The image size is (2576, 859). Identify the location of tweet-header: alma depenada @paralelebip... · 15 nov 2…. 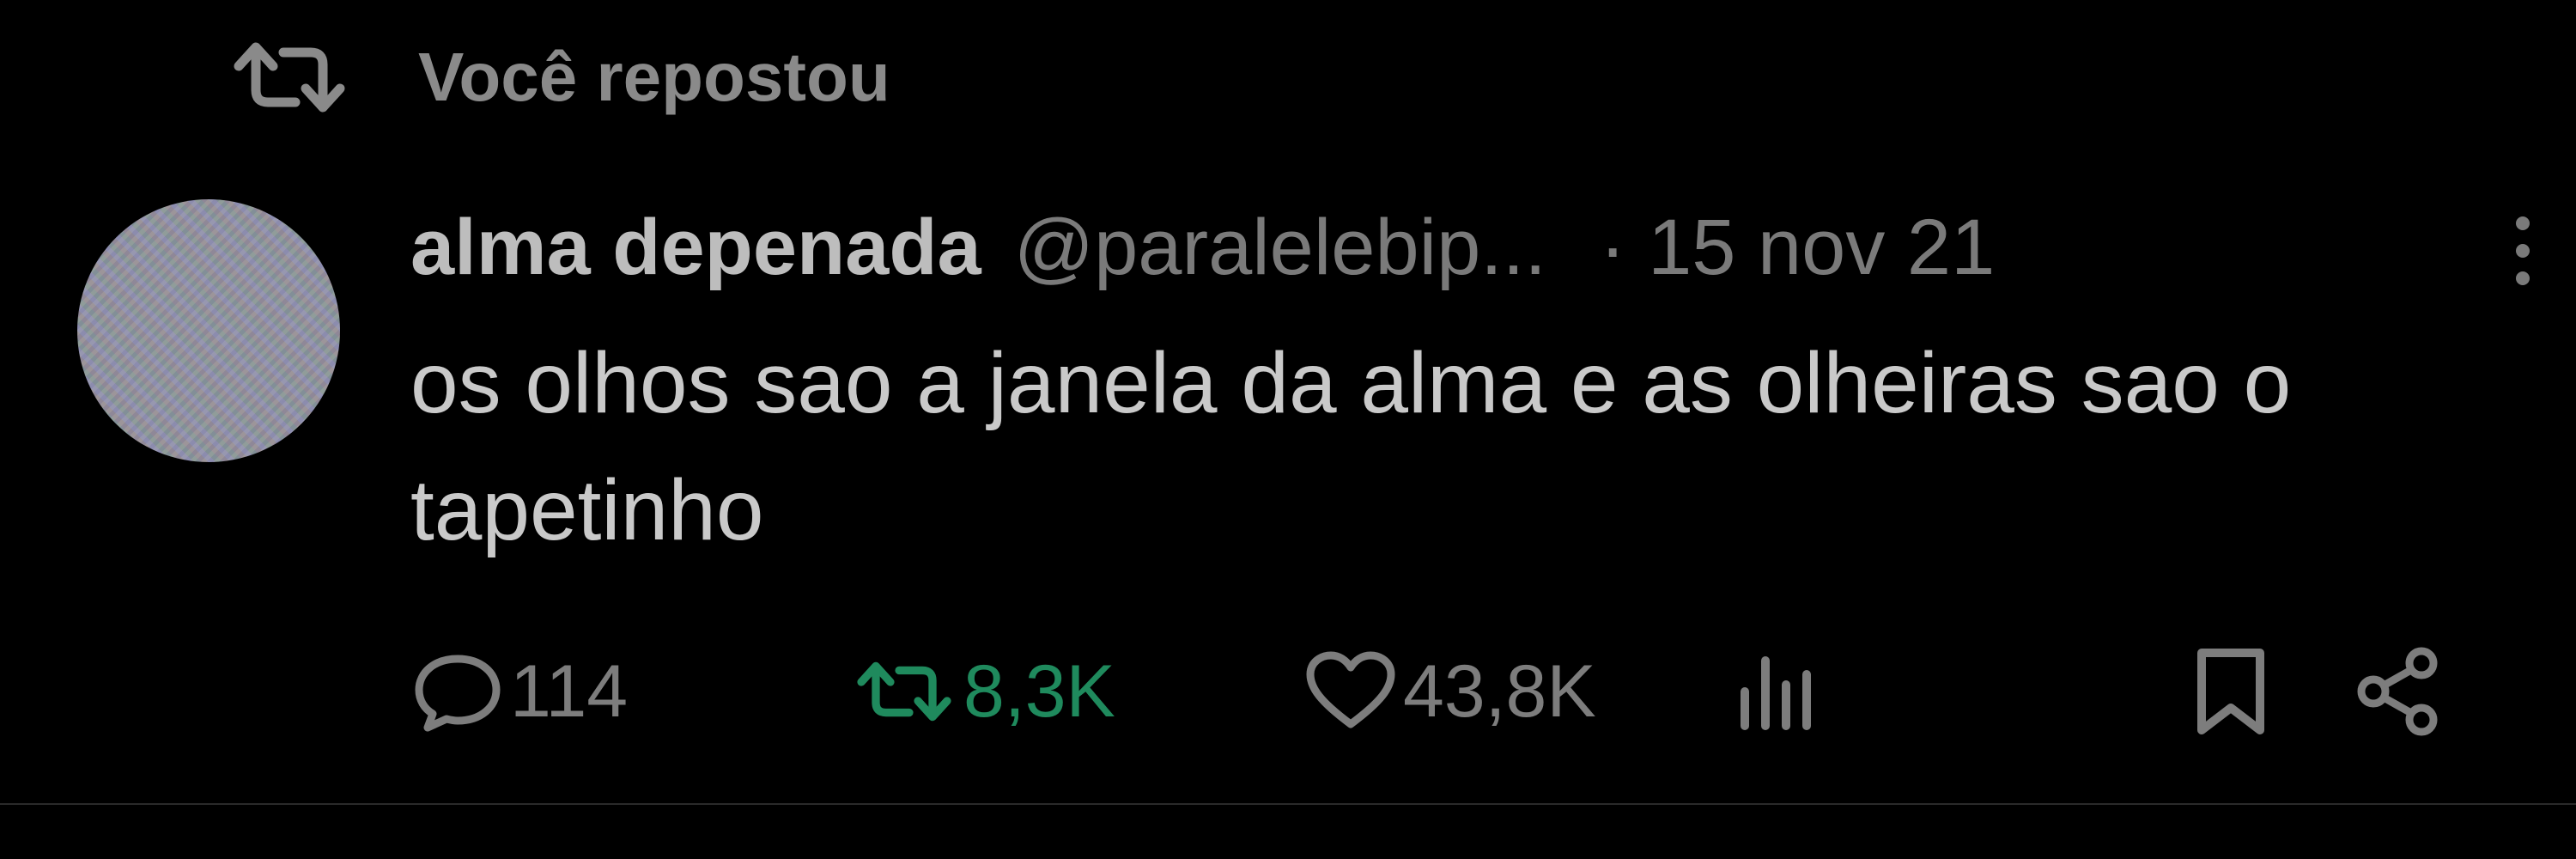
(1475, 248).